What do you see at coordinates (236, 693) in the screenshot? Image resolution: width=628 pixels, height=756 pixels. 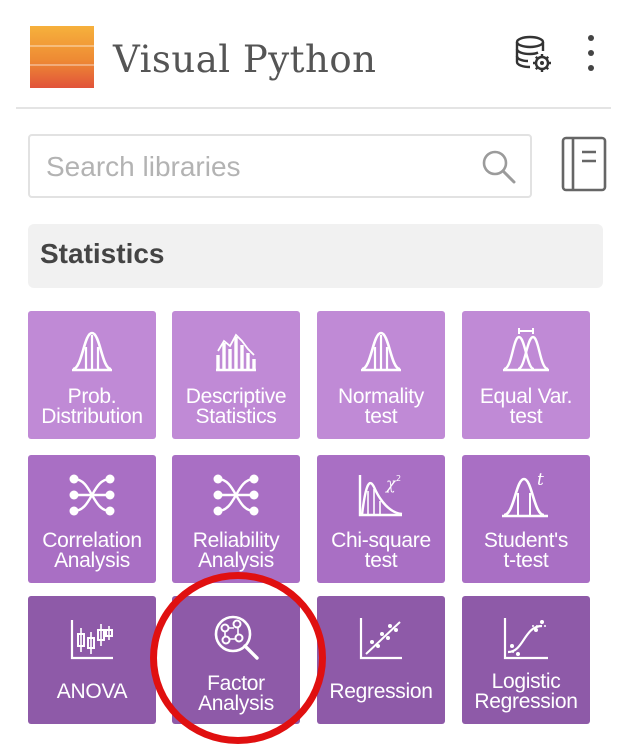 I see `tile-label: Factor Analysis` at bounding box center [236, 693].